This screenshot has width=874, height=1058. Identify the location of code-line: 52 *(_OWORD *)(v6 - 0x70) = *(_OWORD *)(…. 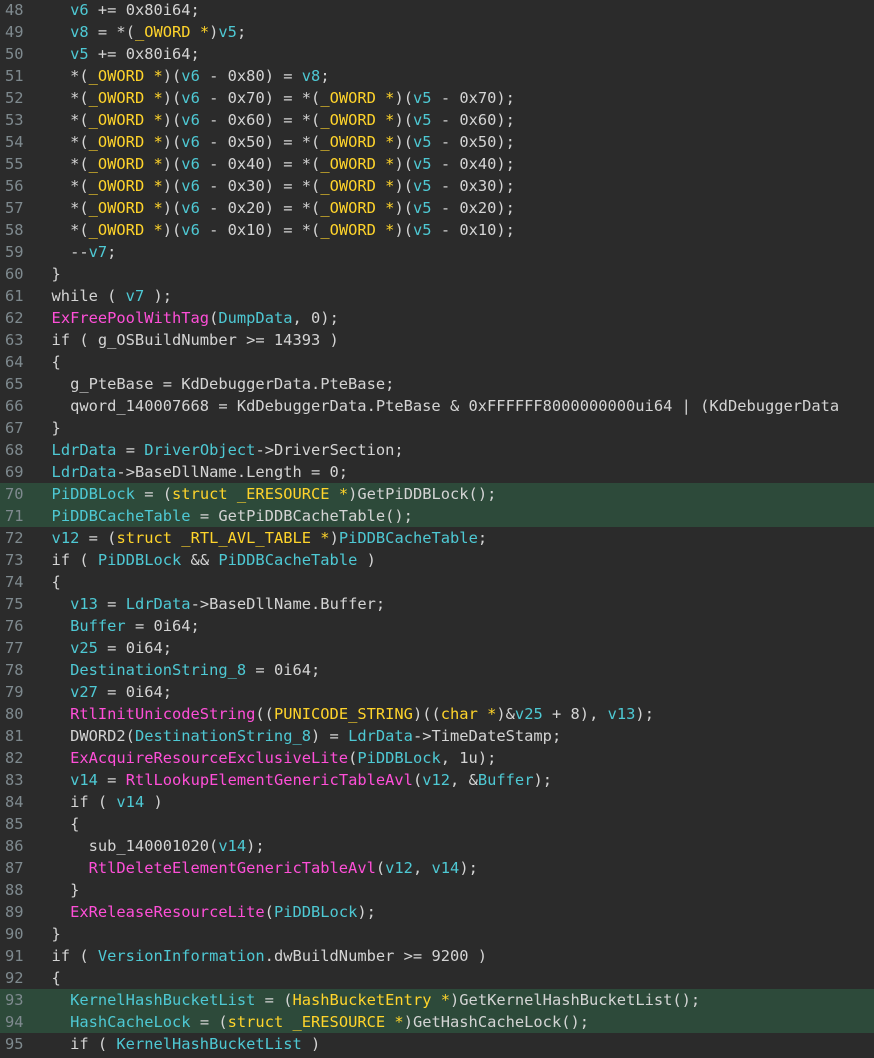
(437, 98).